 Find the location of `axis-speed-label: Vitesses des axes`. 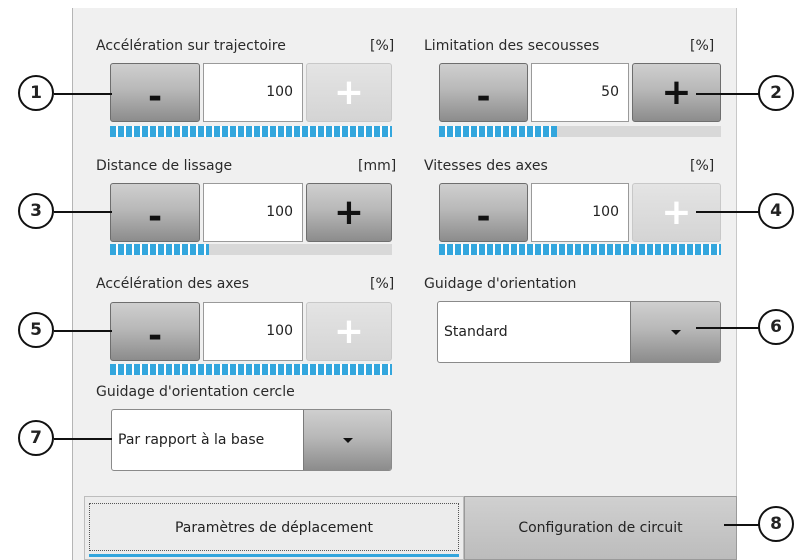

axis-speed-label: Vitesses des axes is located at coordinates (486, 166).